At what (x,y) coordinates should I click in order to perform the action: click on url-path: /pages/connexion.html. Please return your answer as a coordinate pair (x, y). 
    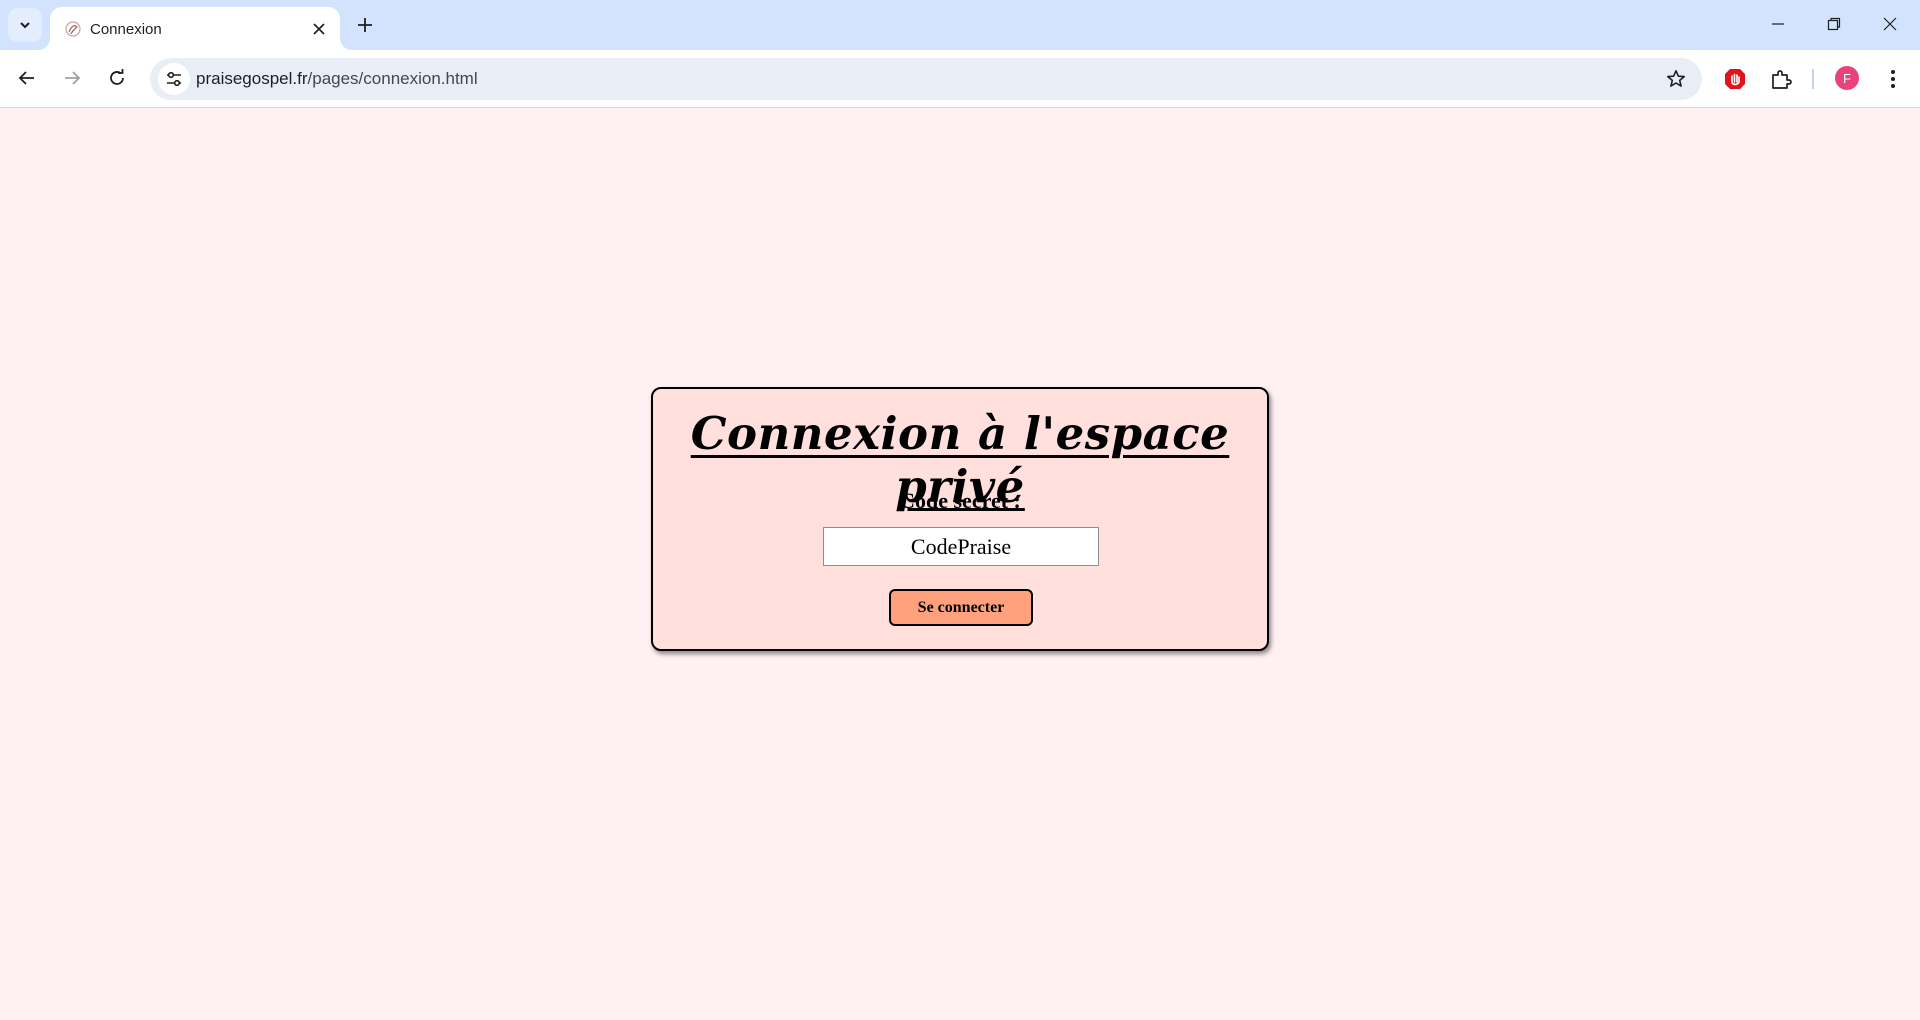
    Looking at the image, I should click on (392, 78).